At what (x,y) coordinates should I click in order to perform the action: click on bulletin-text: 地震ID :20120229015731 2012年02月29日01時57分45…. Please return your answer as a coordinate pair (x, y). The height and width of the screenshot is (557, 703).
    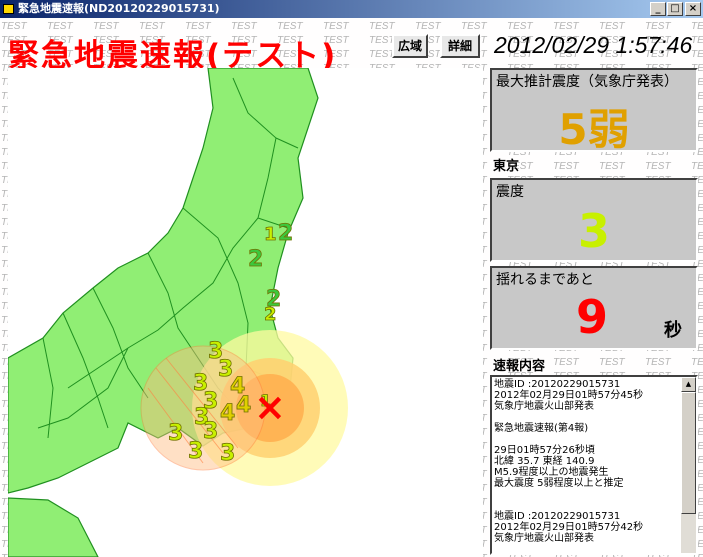
    Looking at the image, I should click on (569, 461).